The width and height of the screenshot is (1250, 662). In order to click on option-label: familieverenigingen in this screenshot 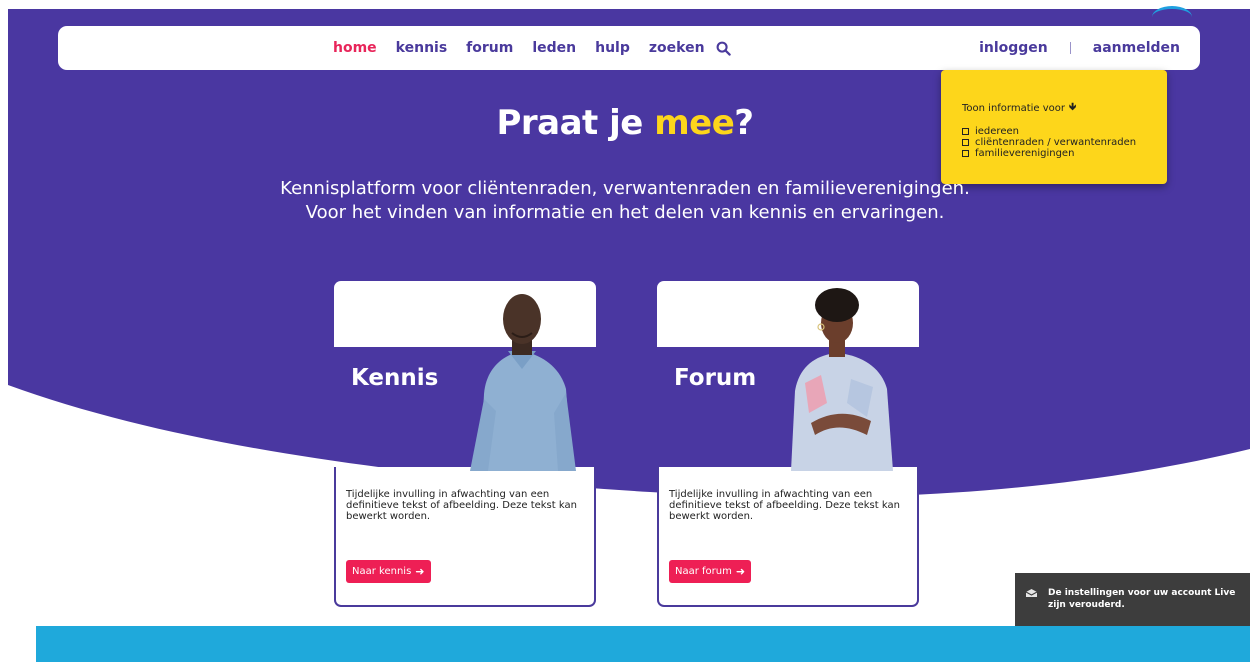, I will do `click(1025, 153)`.